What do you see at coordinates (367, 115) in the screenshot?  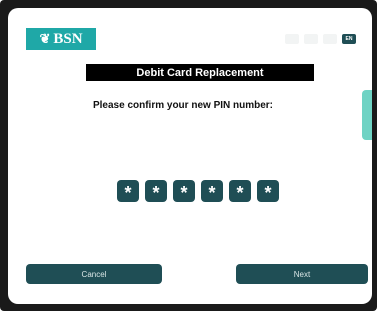 I see `side-accent` at bounding box center [367, 115].